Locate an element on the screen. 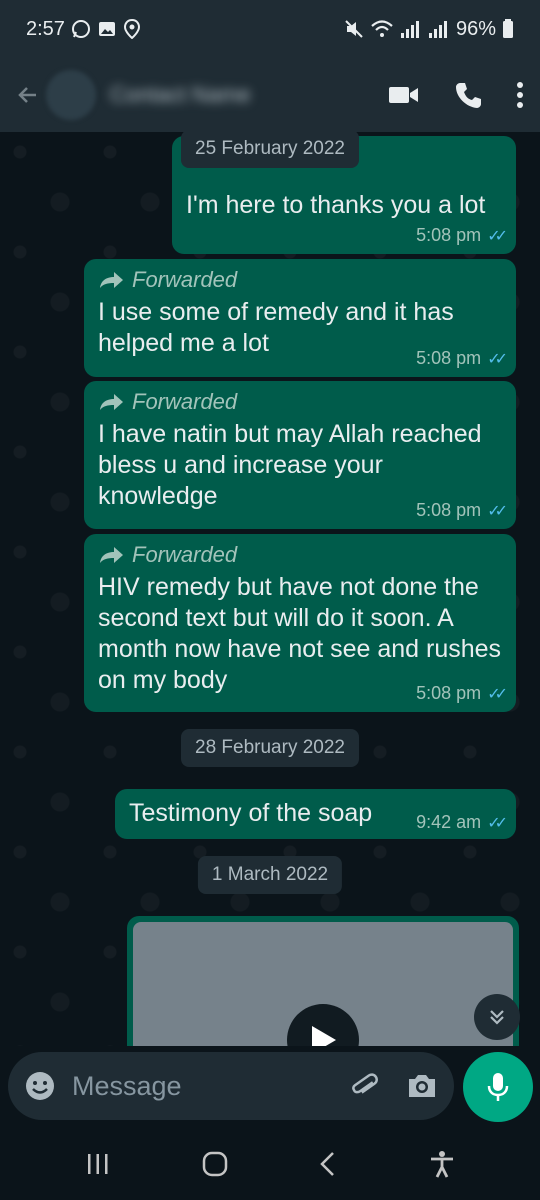 The width and height of the screenshot is (540, 1200). recent-apps-icon is located at coordinates (98, 1164).